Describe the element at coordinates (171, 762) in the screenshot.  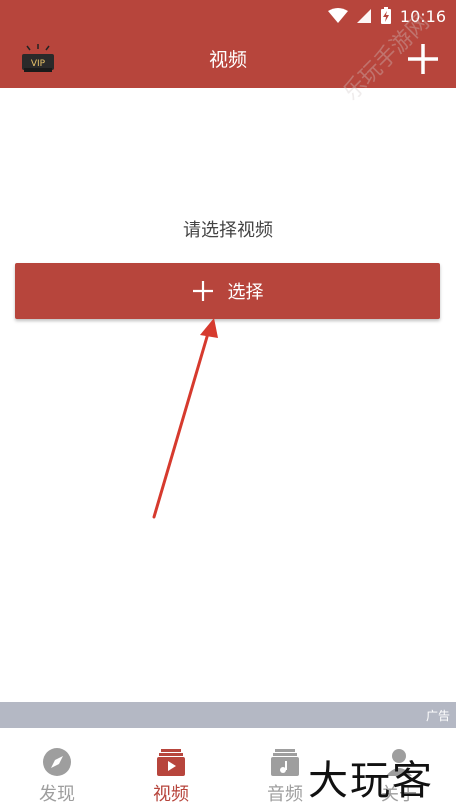
I see `video-icon` at that location.